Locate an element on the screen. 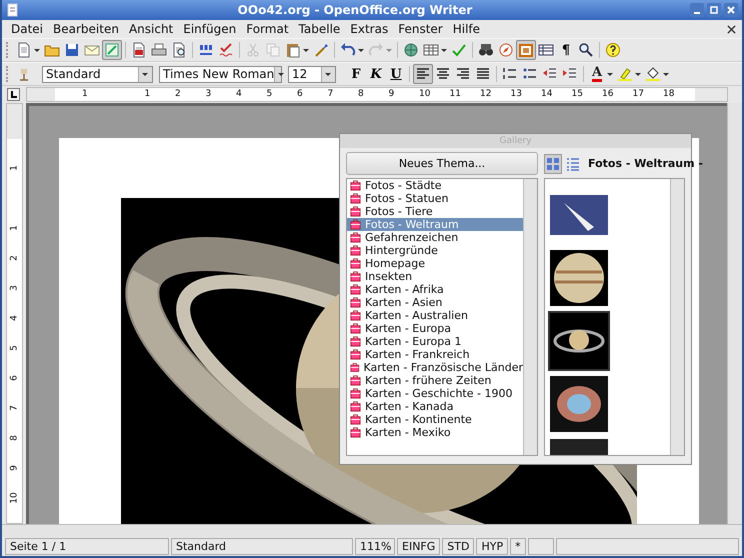 This screenshot has height=558, width=744. theme-item: Gefahrenzeichen is located at coordinates (435, 237).